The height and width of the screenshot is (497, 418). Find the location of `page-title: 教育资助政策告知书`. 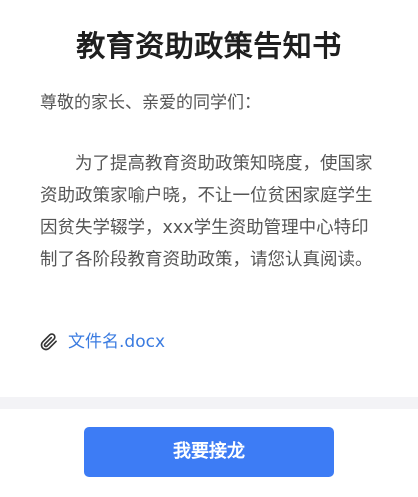

page-title: 教育资助政策告知书 is located at coordinates (209, 46).